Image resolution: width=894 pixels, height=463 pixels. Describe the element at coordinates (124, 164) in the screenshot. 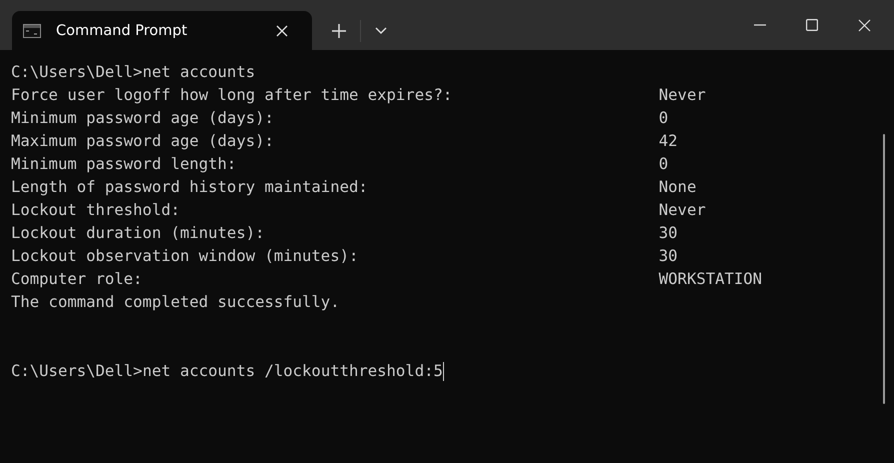

I see `output-label: Minimum password length:` at that location.